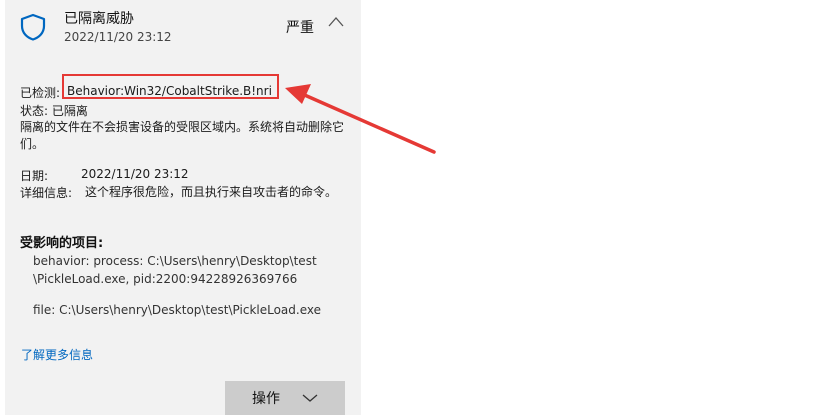 Image resolution: width=829 pixels, height=415 pixels. I want to click on annotation-highlight-box, so click(170, 86).